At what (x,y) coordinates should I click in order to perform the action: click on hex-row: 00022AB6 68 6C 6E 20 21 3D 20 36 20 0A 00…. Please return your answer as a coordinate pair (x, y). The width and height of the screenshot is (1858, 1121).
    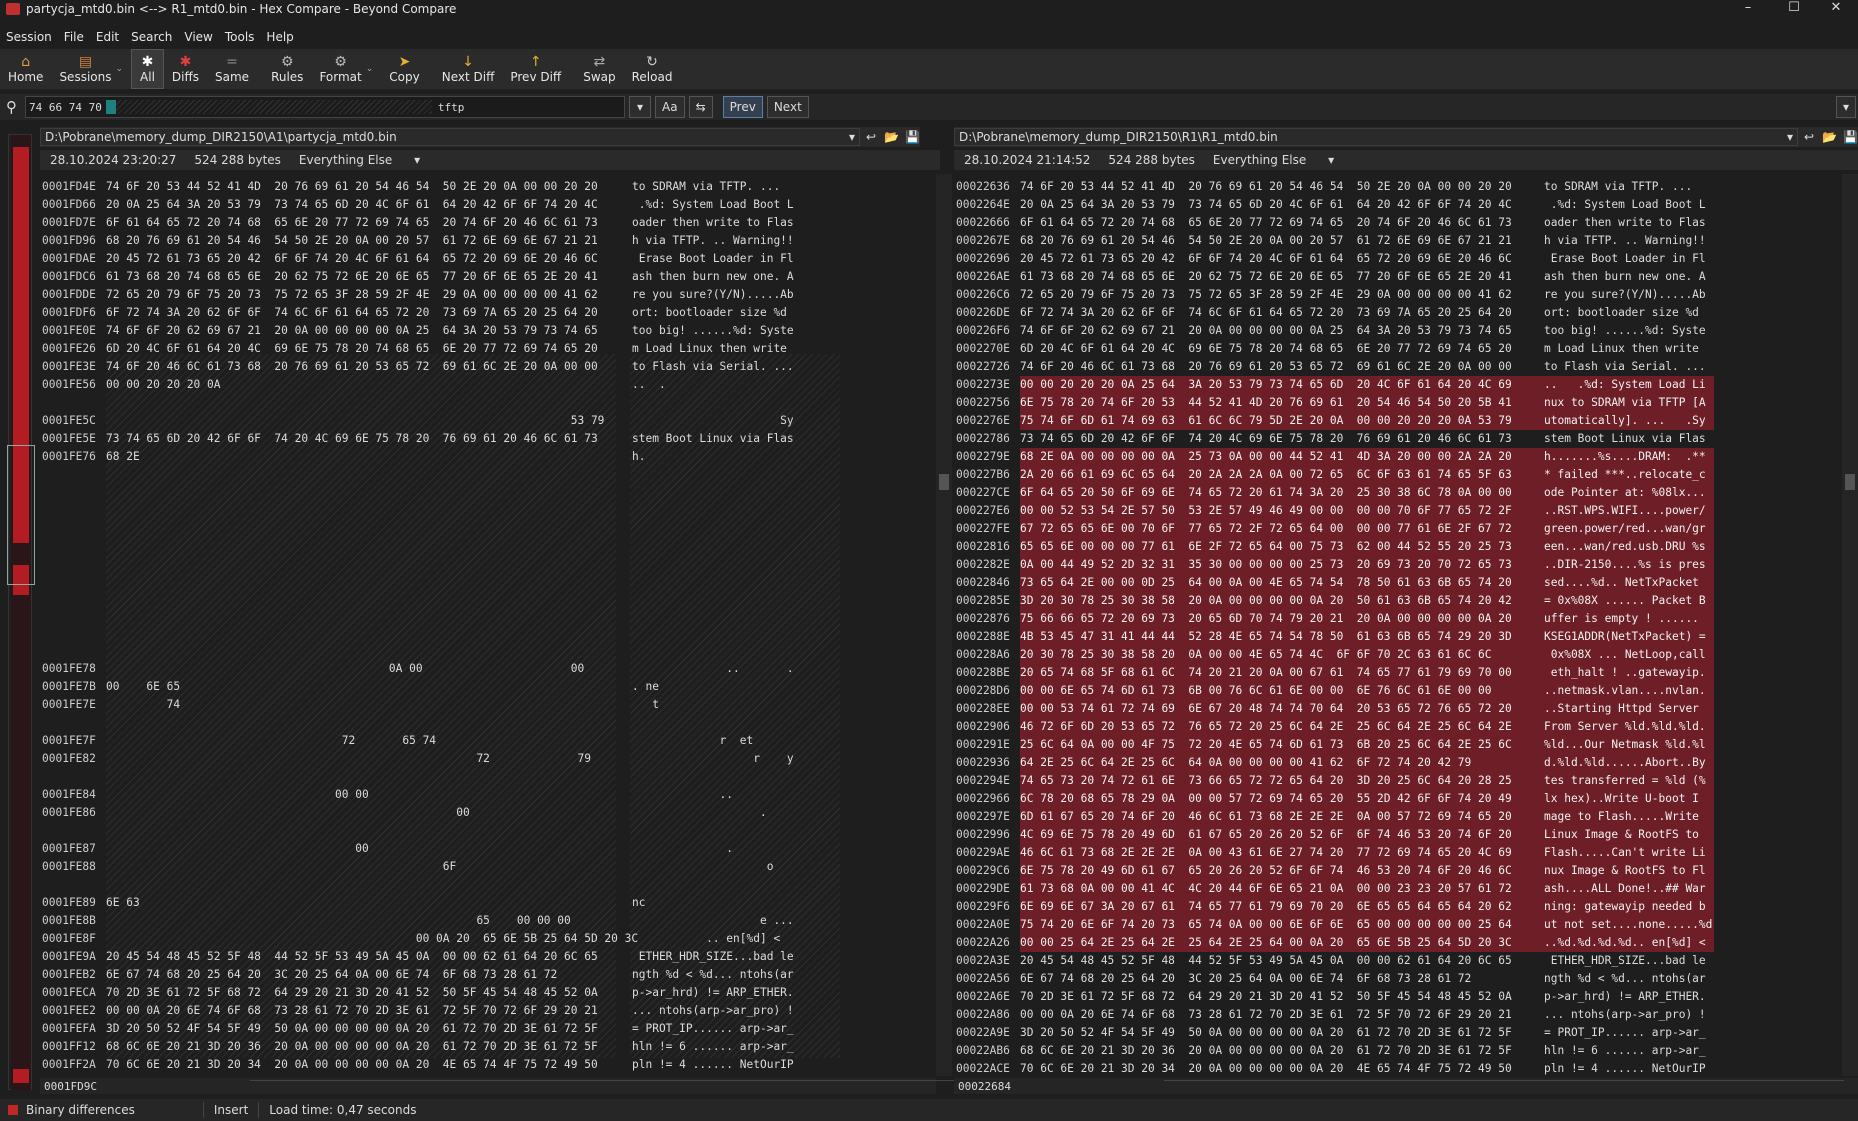
    Looking at the image, I should click on (1398, 1051).